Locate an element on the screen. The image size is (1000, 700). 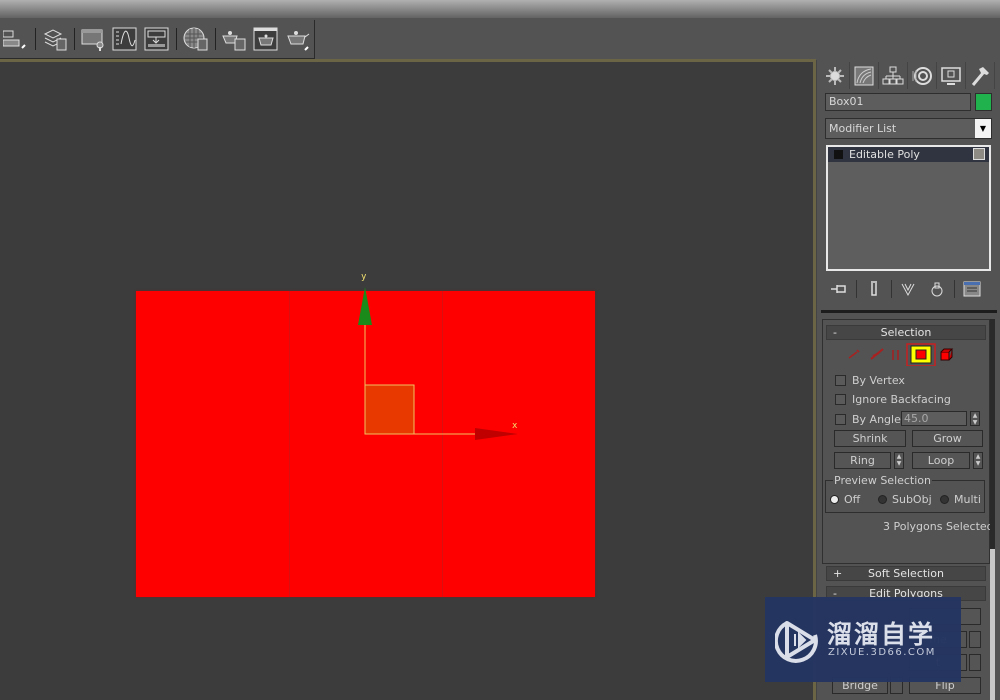
preview-multi-option: Multi is located at coordinates (960, 499).